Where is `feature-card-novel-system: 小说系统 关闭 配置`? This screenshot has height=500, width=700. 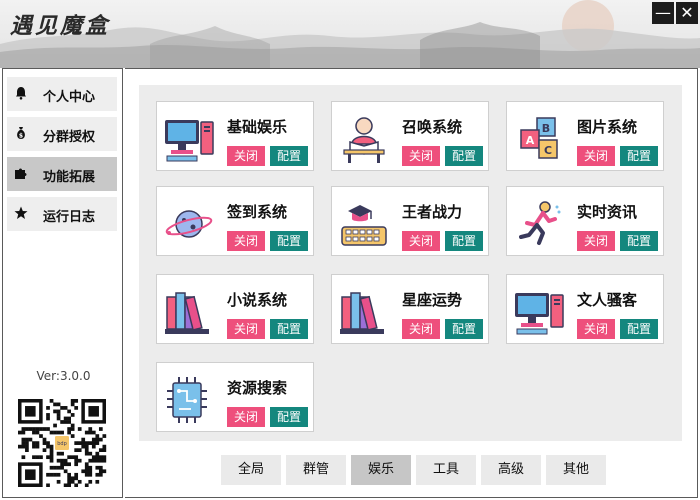
feature-card-novel-system: 小说系统 关闭 配置 is located at coordinates (235, 309).